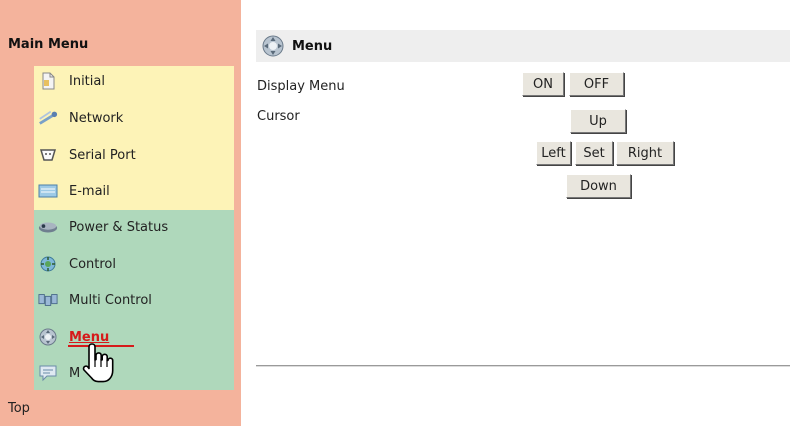 This screenshot has width=796, height=426. I want to click on message-icon, so click(48, 373).